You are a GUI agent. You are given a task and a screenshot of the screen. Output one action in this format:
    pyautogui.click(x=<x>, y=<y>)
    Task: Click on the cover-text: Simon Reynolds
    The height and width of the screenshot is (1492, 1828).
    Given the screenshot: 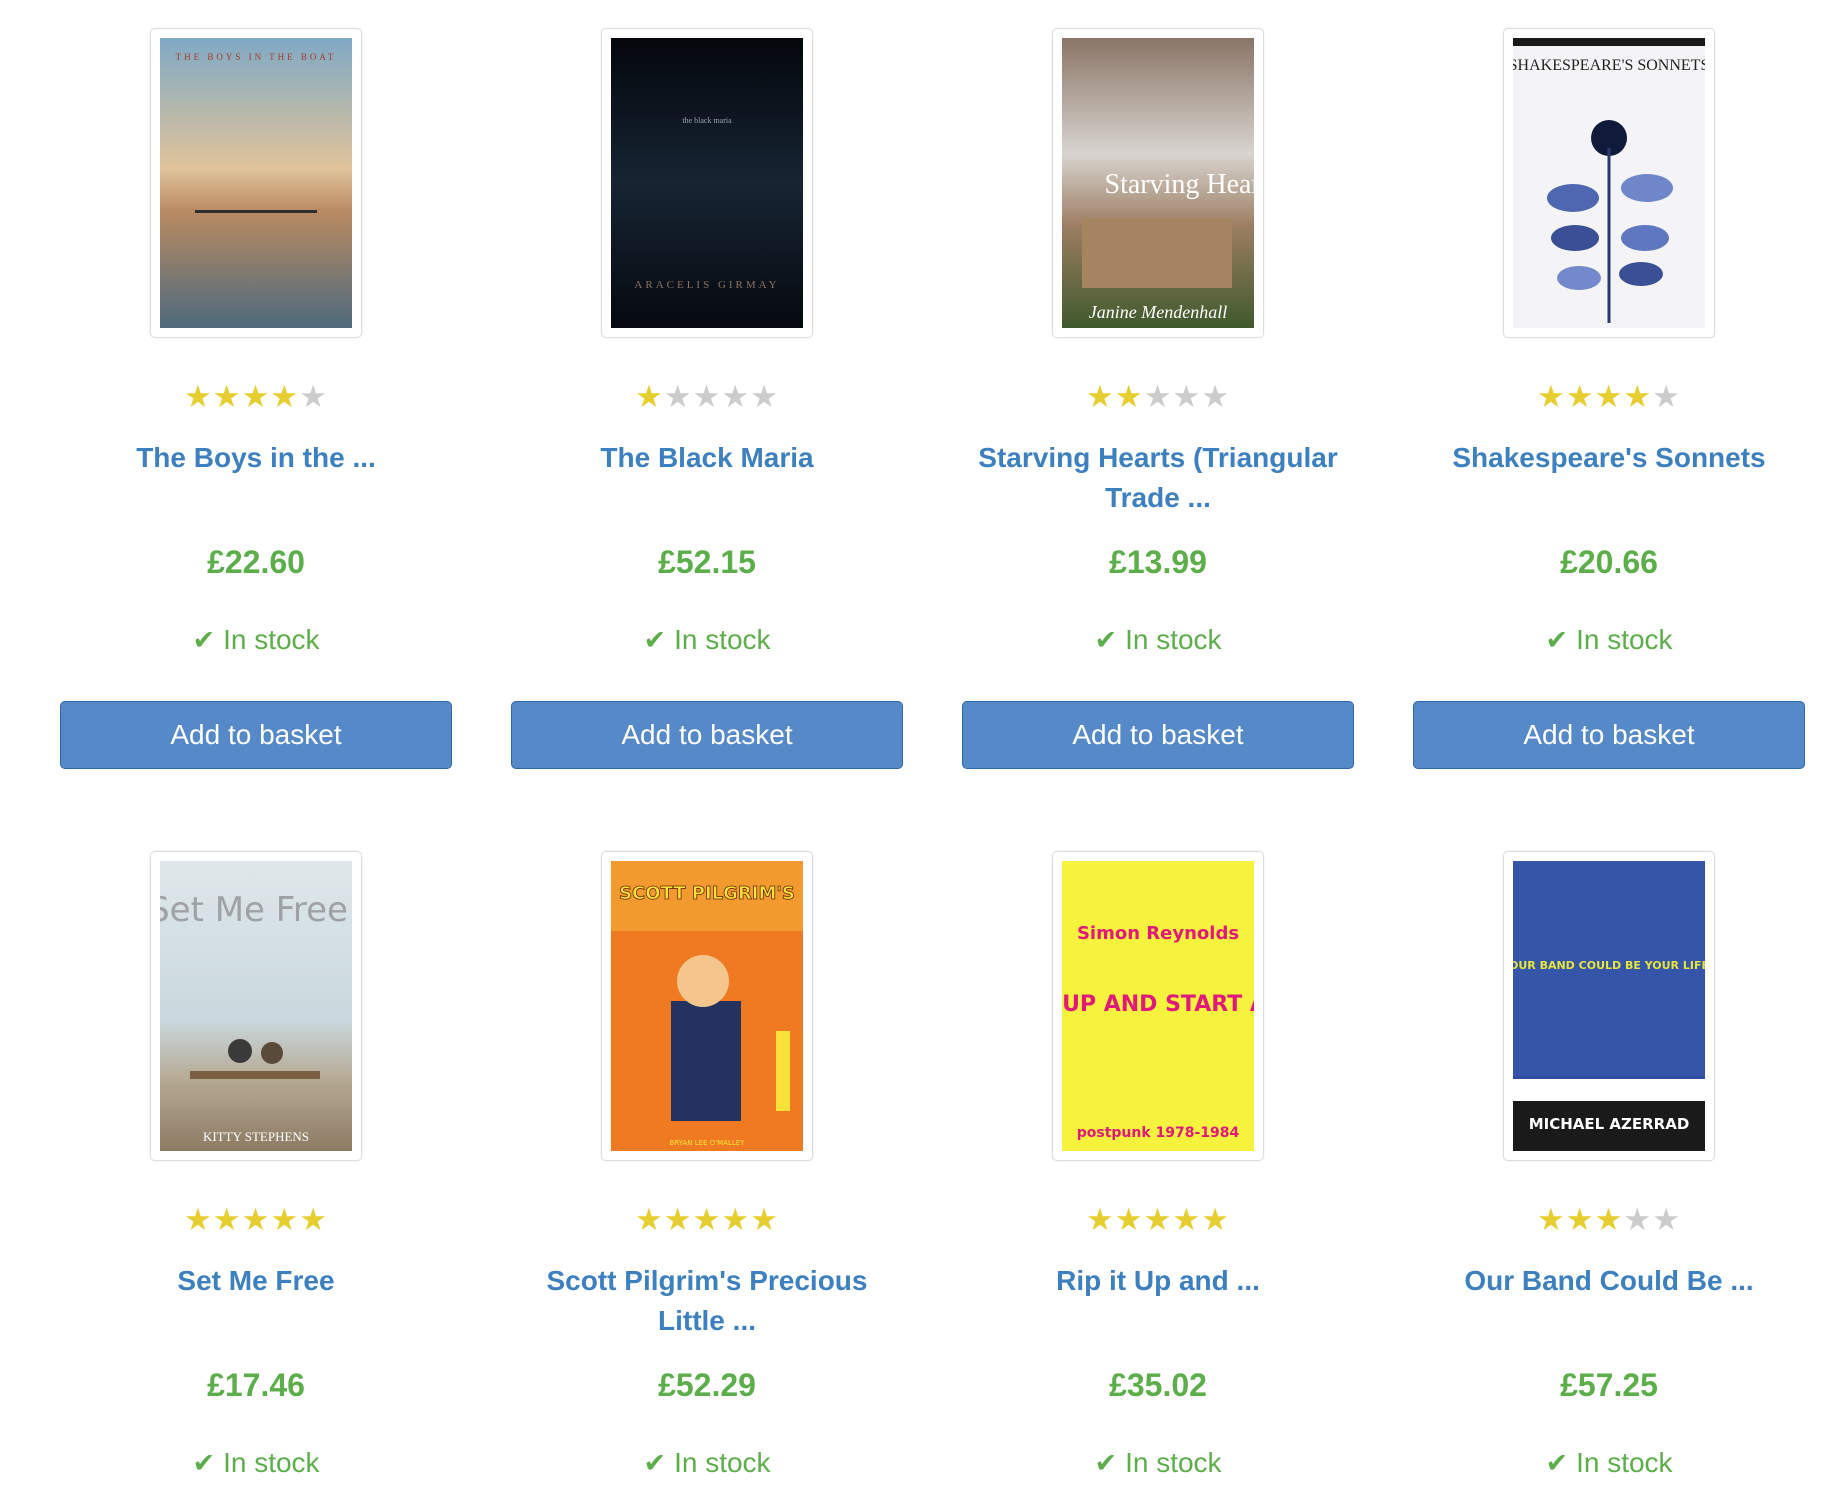 What is the action you would take?
    pyautogui.click(x=1158, y=933)
    